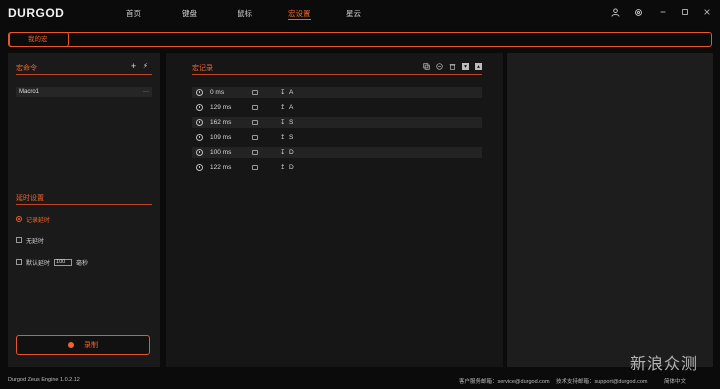 The width and height of the screenshot is (720, 389). Describe the element at coordinates (337, 152) in the screenshot. I see `record-row: 100 ms ↧ D` at that location.